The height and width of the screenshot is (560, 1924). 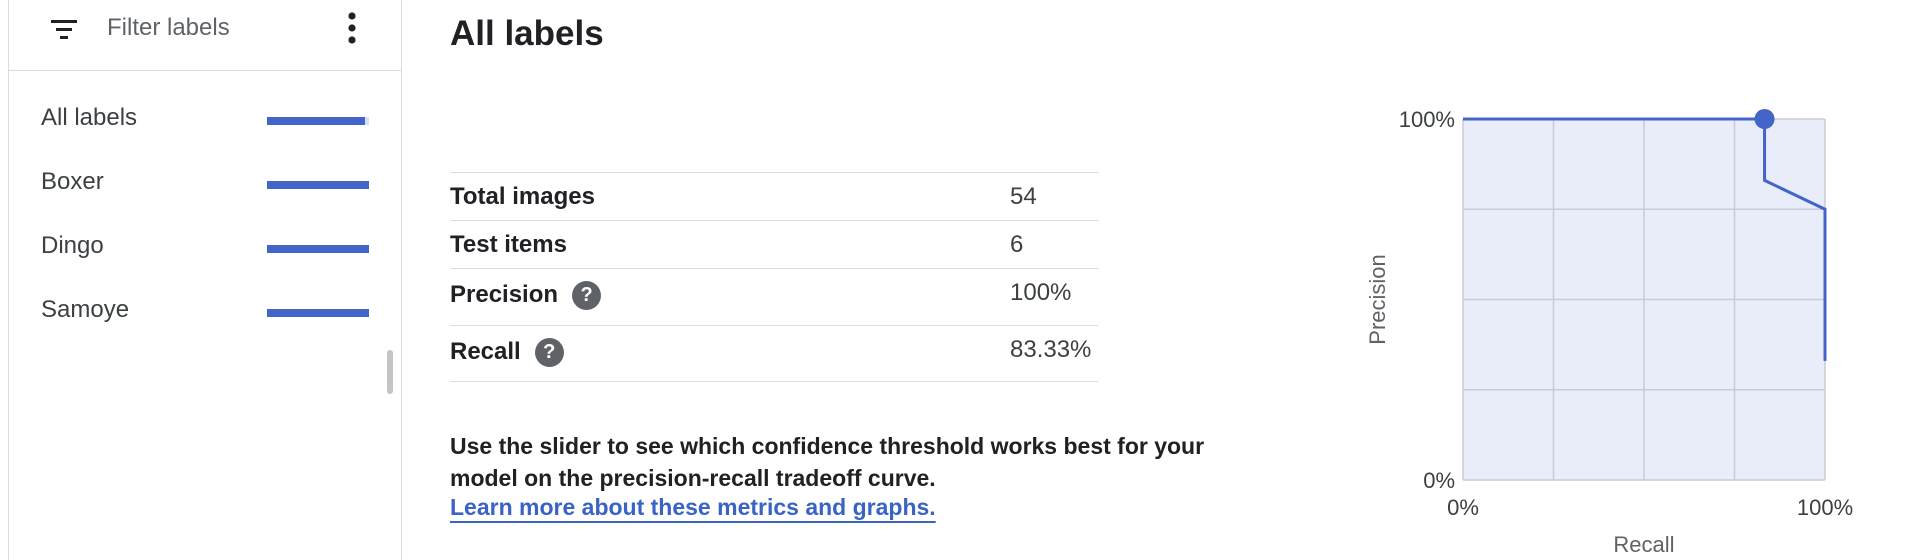 What do you see at coordinates (205, 318) in the screenshot?
I see `label-item-samoye: Samoye` at bounding box center [205, 318].